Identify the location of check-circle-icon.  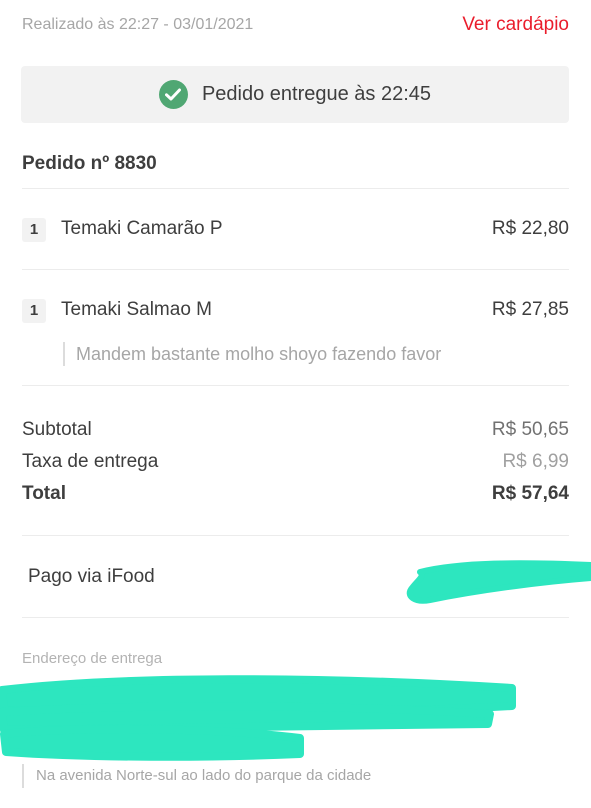
(173, 94).